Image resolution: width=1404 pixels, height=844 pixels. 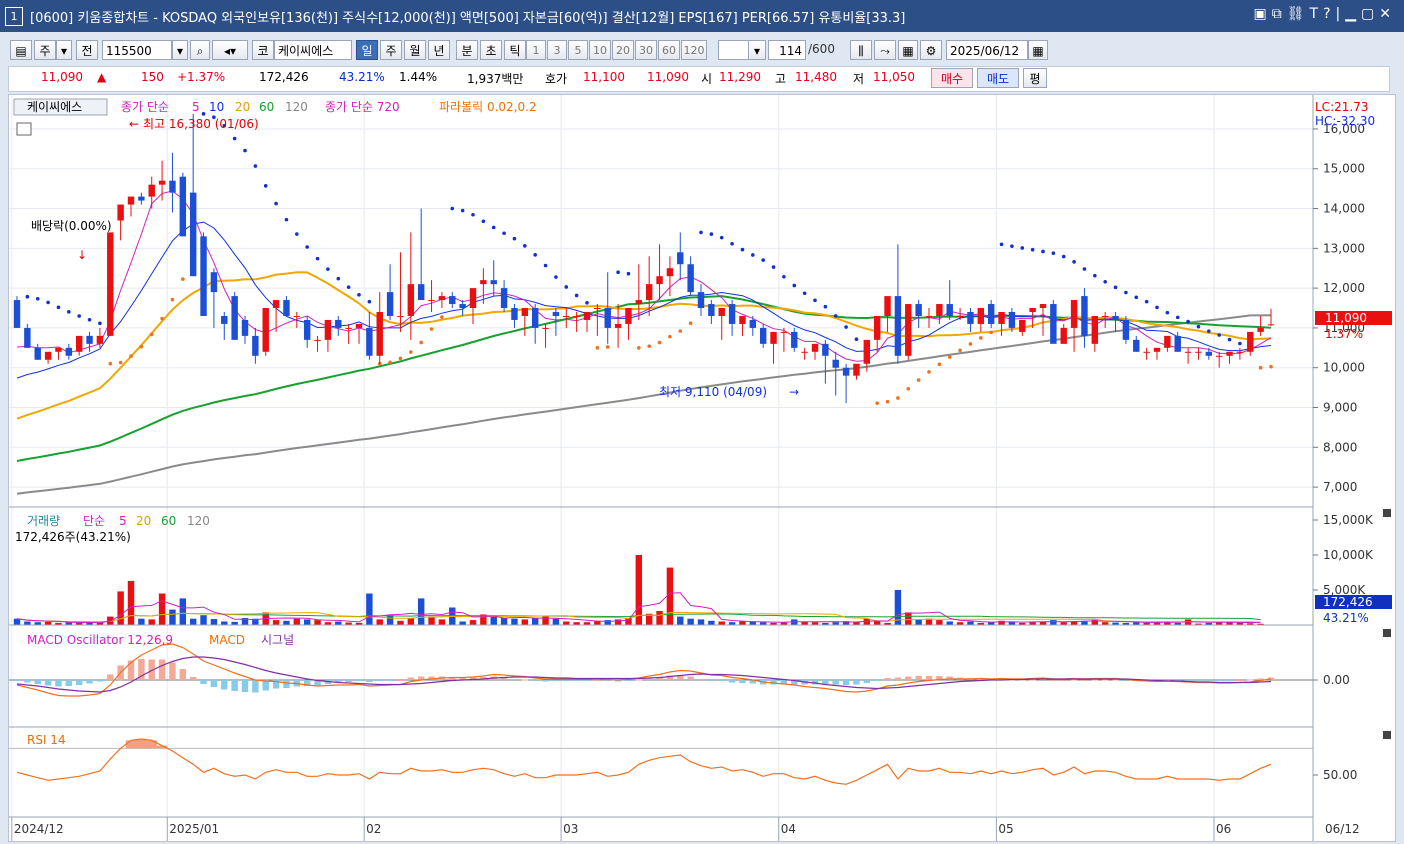 What do you see at coordinates (201, 124) in the screenshot?
I see `high-annotation: 최고 16,380 (01/06)` at bounding box center [201, 124].